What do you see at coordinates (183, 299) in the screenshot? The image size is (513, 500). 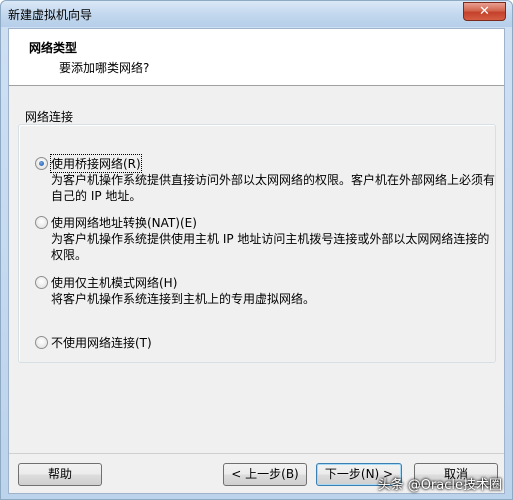 I see `option-host-only-description: 将客户机操作系统连接到主机上的专用虚拟网络。` at bounding box center [183, 299].